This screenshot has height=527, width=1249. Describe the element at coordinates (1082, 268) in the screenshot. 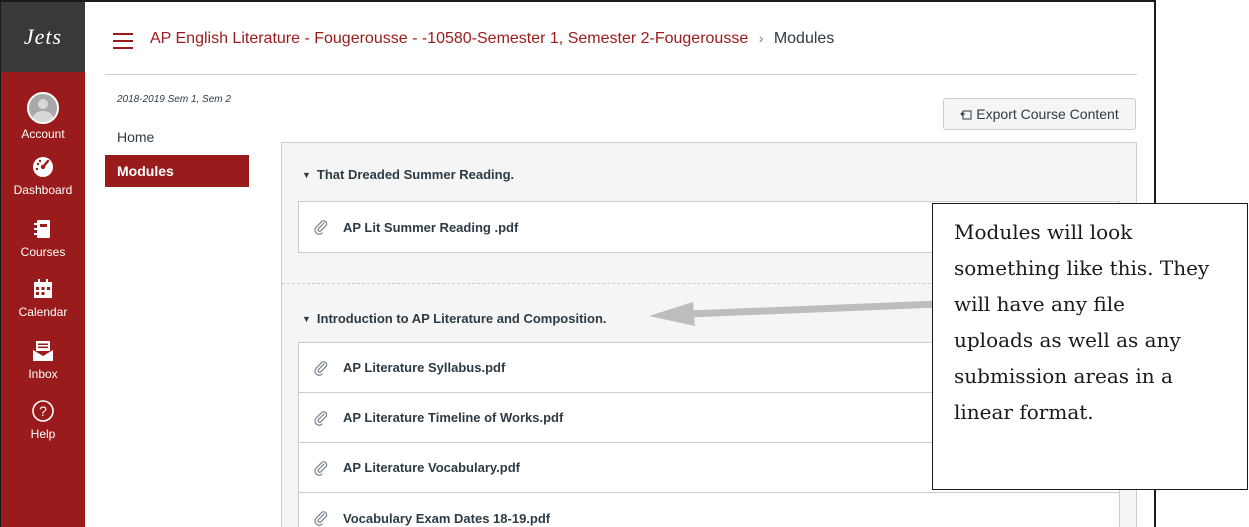

I see `callout-line: something like this. They` at that location.